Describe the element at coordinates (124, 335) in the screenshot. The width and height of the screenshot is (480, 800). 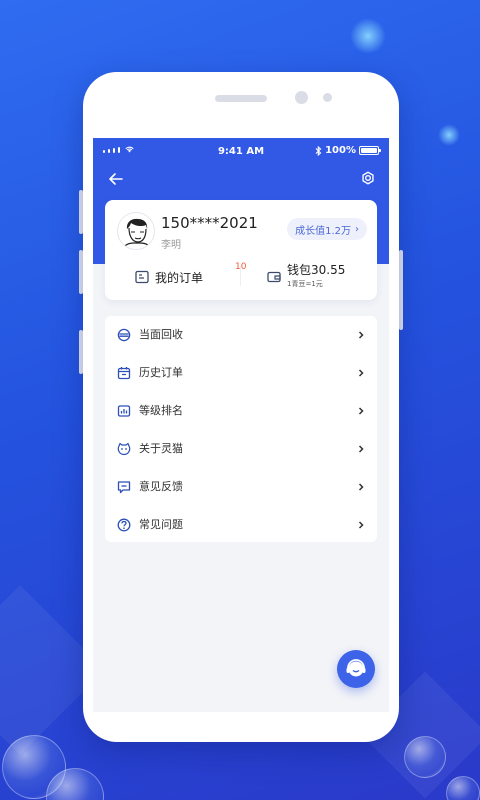
I see `recycle-icon` at that location.